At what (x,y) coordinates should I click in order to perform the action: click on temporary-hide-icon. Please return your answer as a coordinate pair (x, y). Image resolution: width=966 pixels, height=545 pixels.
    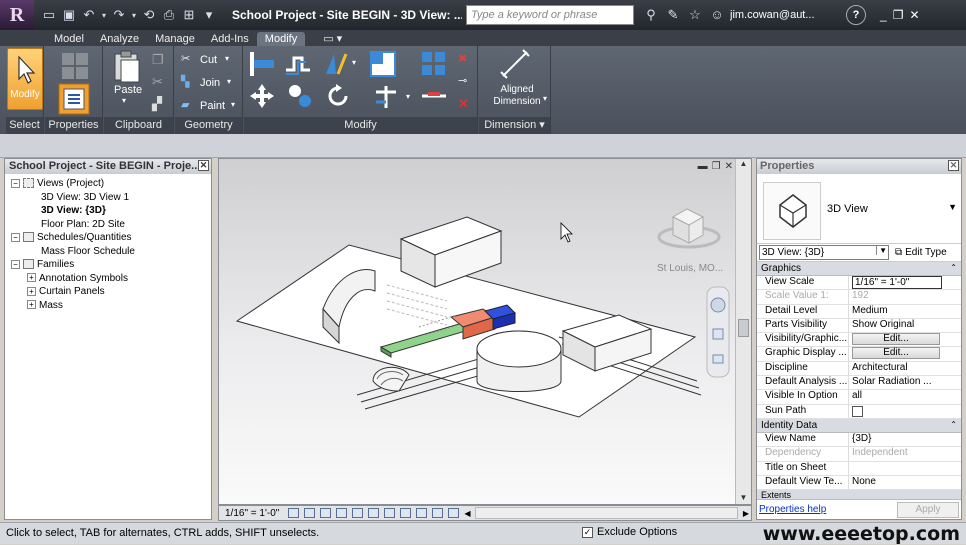
    Looking at the image, I should click on (422, 513).